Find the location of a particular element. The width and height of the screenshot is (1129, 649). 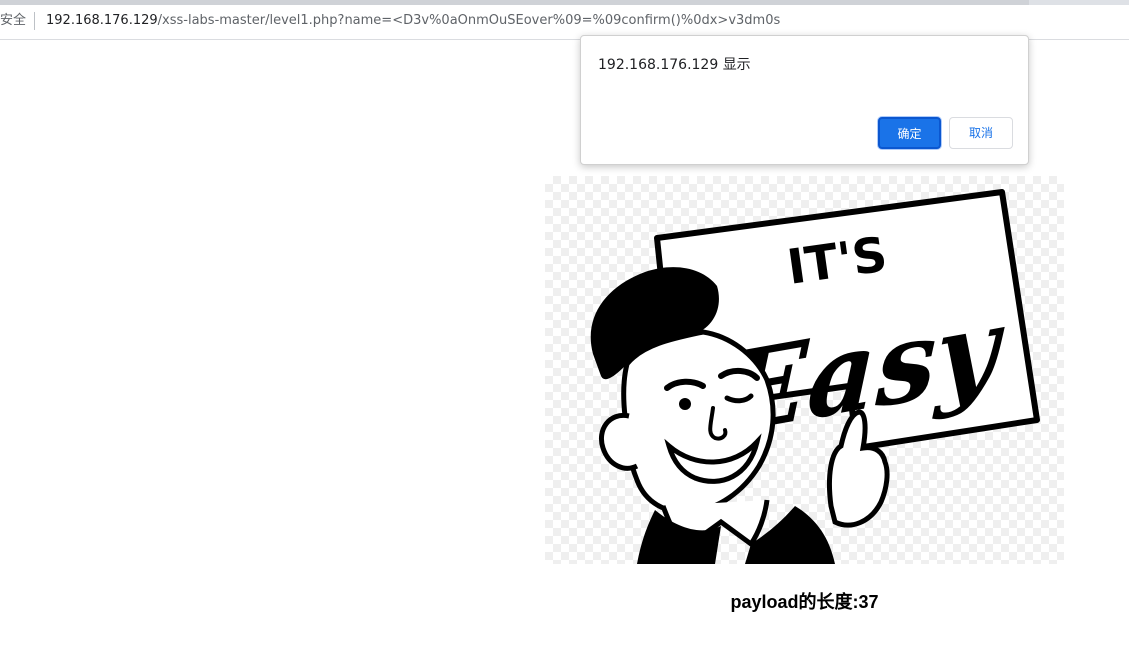

man-face is located at coordinates (698, 422).